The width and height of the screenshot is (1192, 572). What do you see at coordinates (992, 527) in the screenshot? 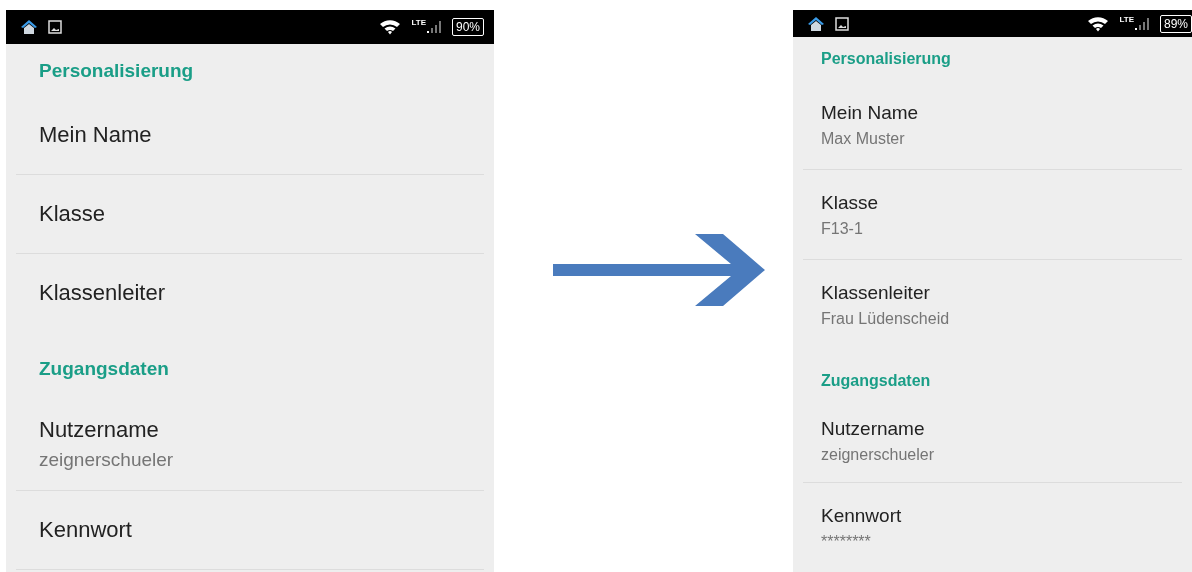
I see `settings-item: Kennwort ********` at bounding box center [992, 527].